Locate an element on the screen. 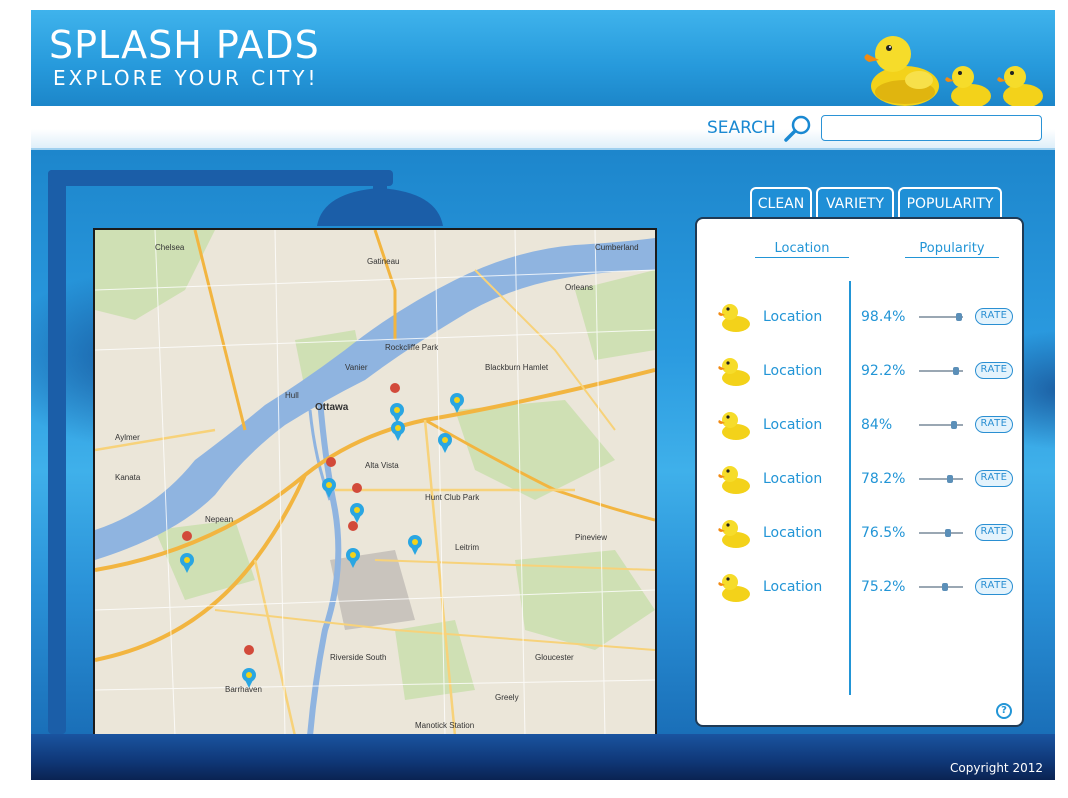 Image resolution: width=1068 pixels, height=798 pixels. result-row: Location 98.4% RATE is located at coordinates (859, 319).